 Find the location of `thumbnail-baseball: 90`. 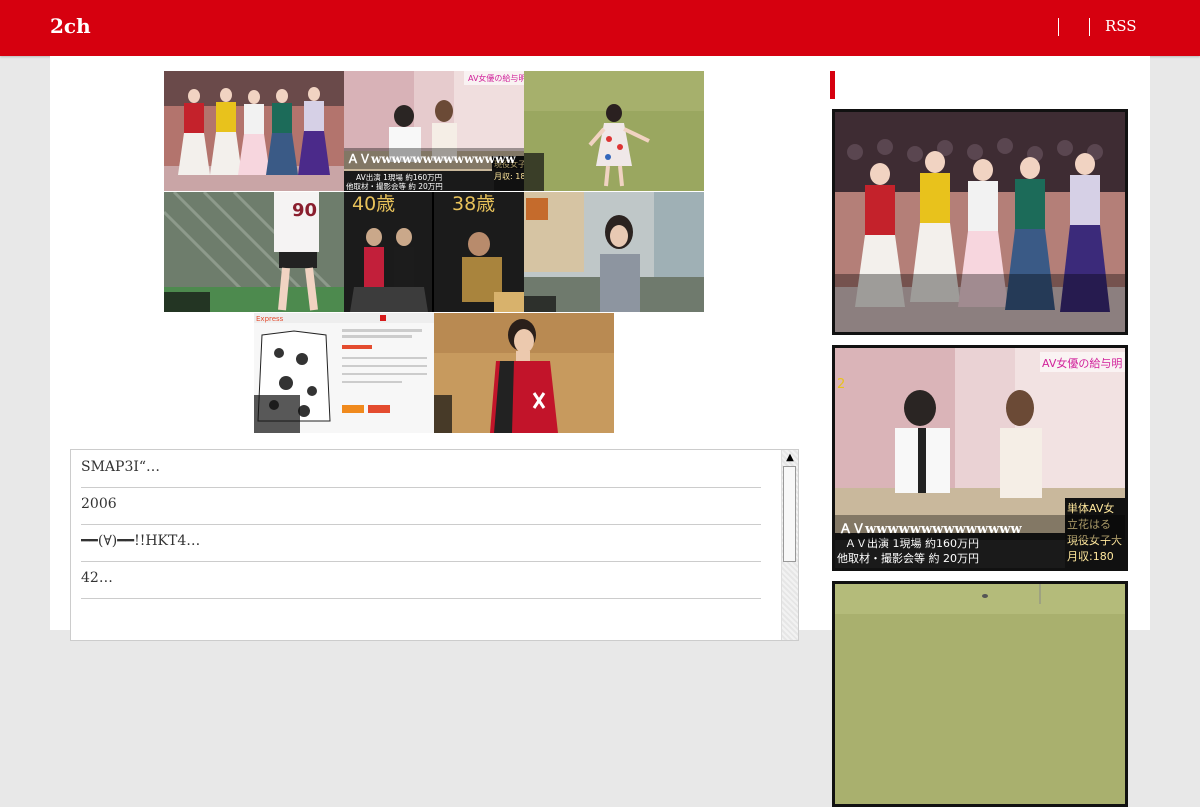

thumbnail-baseball: 90 is located at coordinates (254, 252).